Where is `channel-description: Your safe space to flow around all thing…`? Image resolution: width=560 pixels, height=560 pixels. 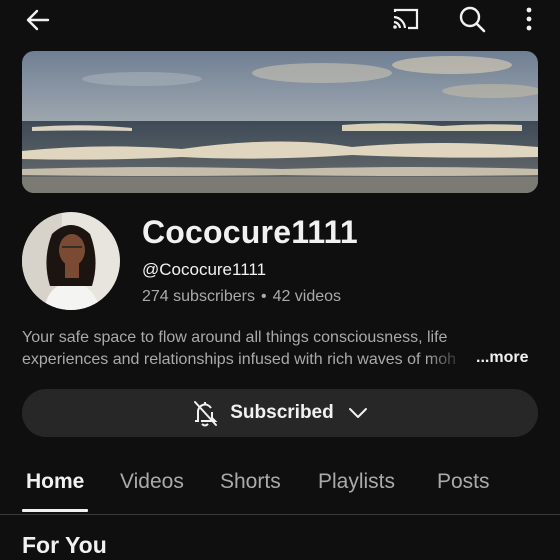
channel-description: Your safe space to flow around all thing… is located at coordinates (280, 349).